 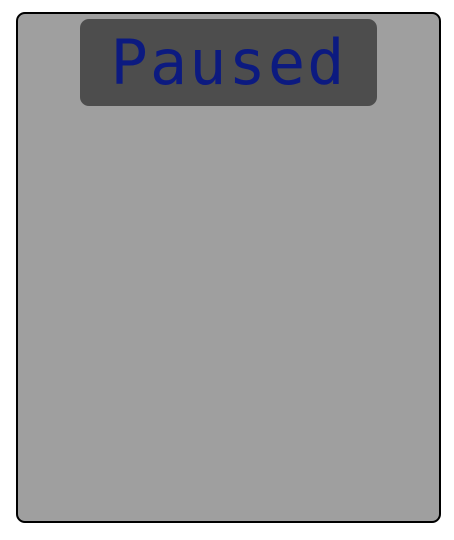 I want to click on pause-status-text: Paused, so click(x=228, y=62).